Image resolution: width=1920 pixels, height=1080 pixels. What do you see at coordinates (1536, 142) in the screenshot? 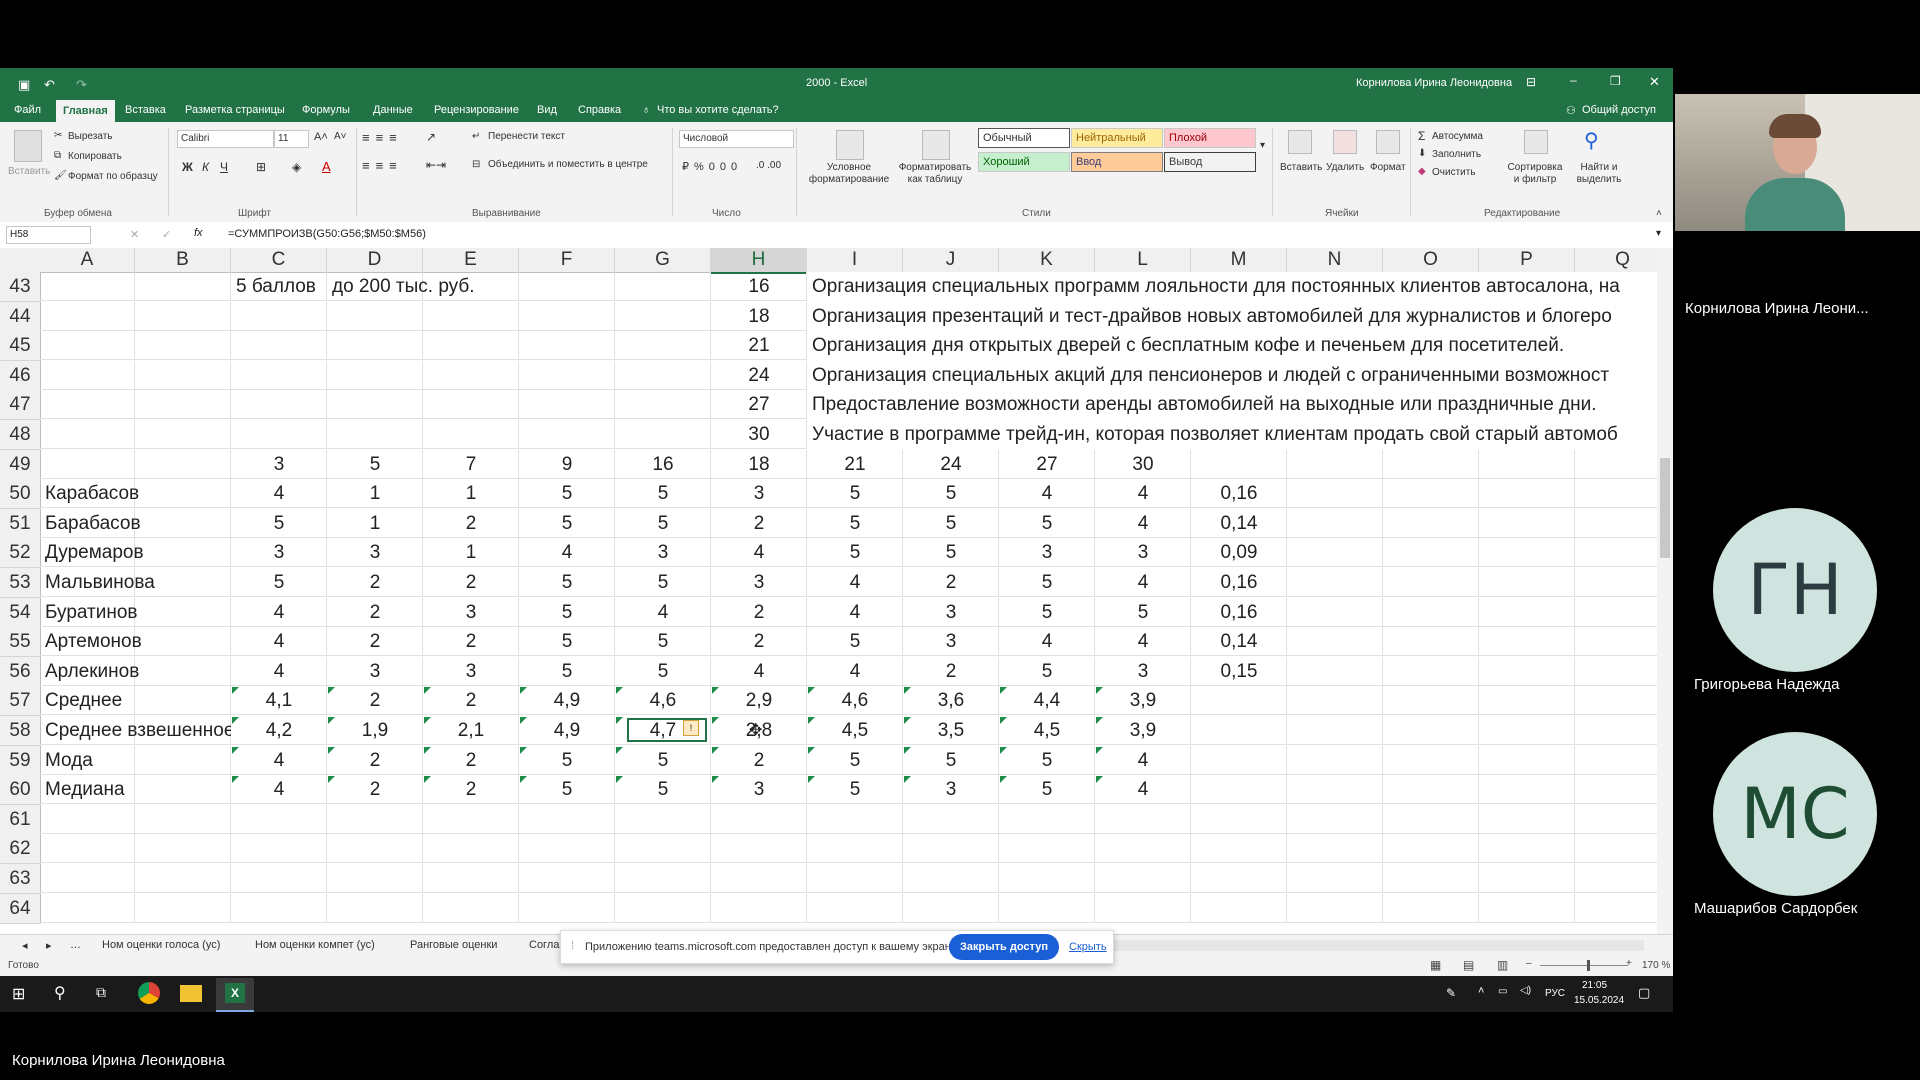
I see `sort-filter-icon` at bounding box center [1536, 142].